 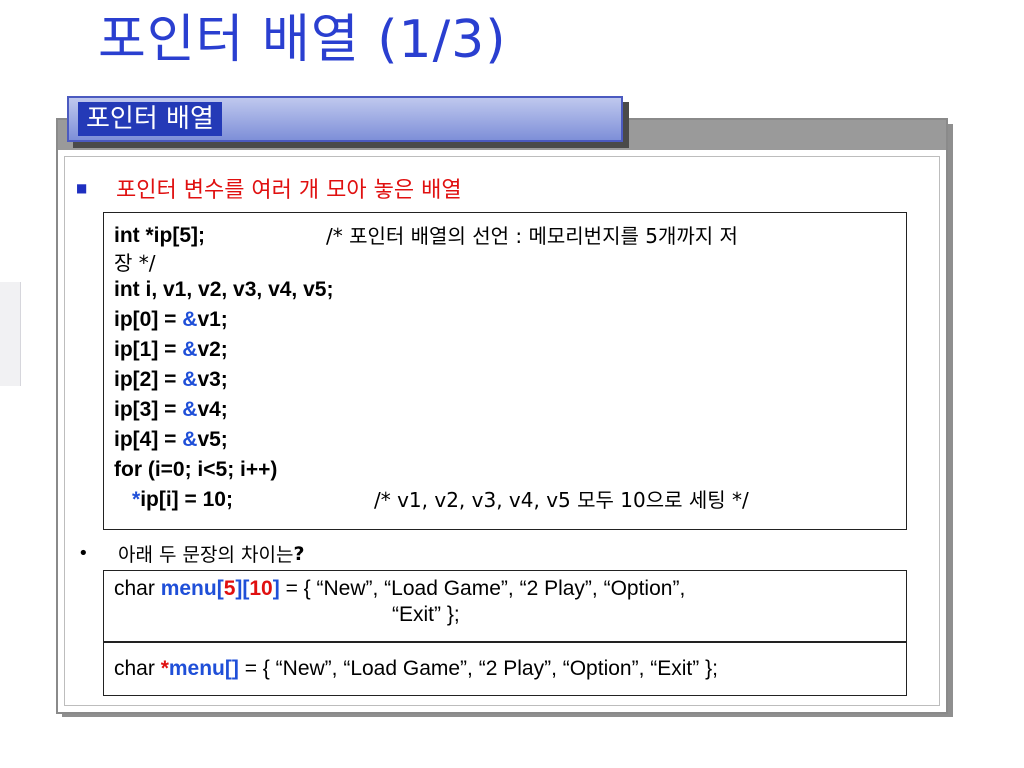 I want to click on bullet-difference-question: • 아래 두 문장의 차이는?, so click(x=189, y=553).